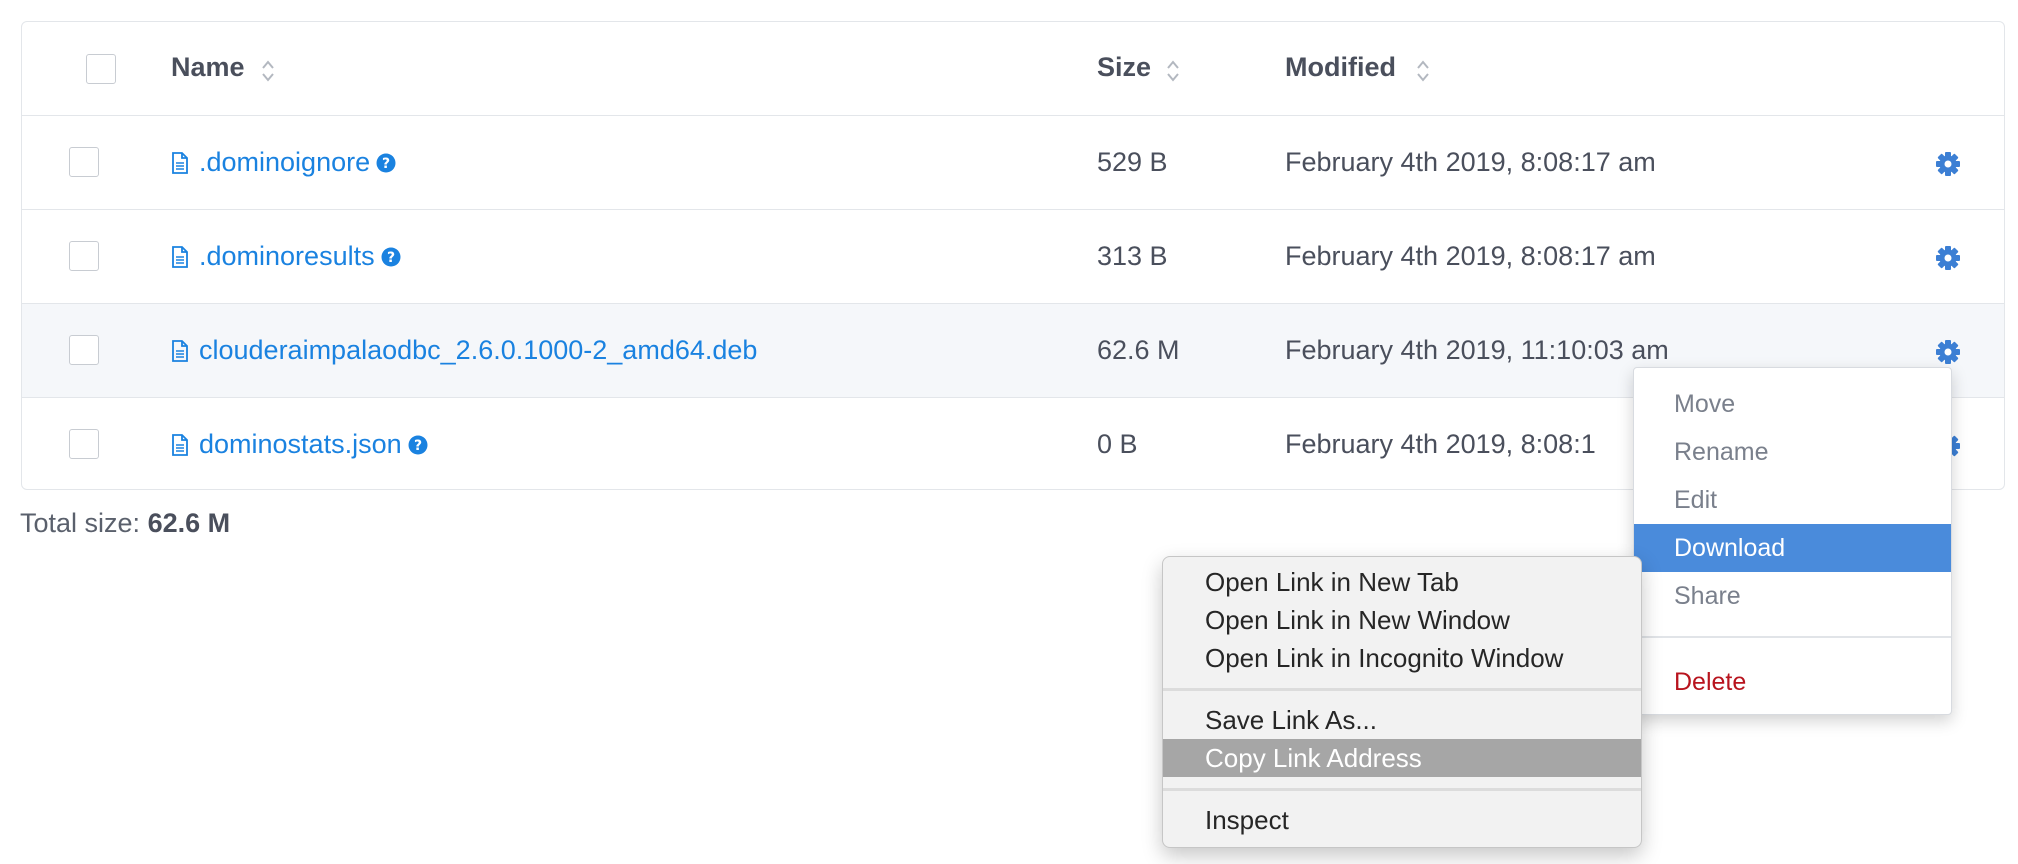 The height and width of the screenshot is (864, 2018). I want to click on total-size: Total size: 62.6 M, so click(125, 523).